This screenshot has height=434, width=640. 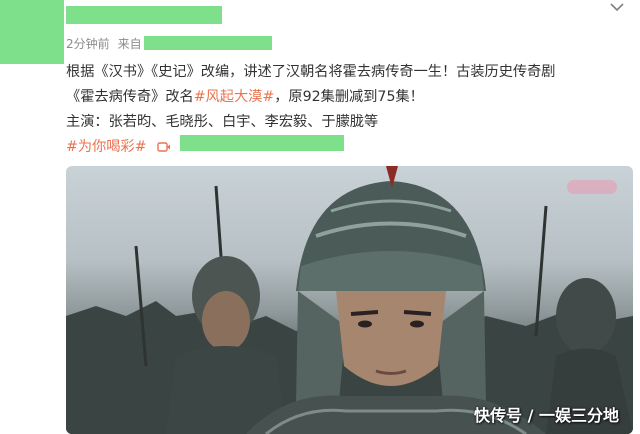 I want to click on topic-hashtag-link: #为你喝彩#, so click(x=106, y=147).